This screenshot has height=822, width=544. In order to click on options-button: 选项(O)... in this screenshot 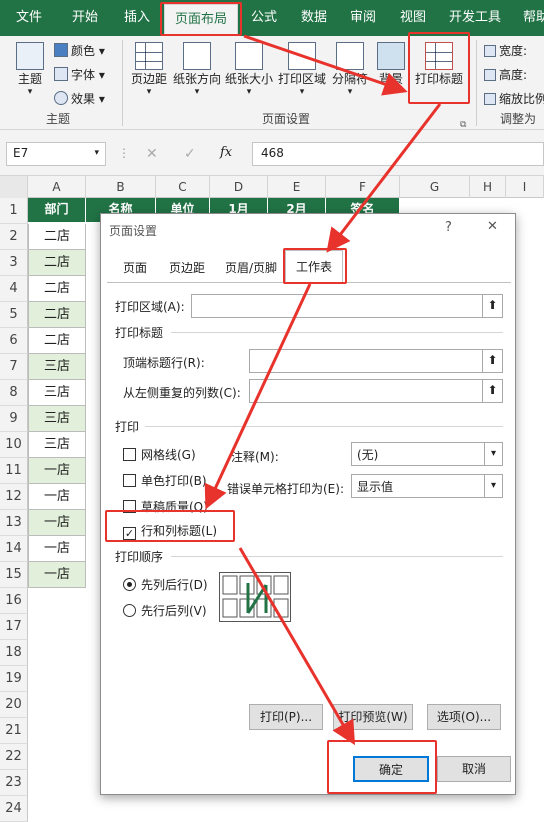, I will do `click(464, 717)`.